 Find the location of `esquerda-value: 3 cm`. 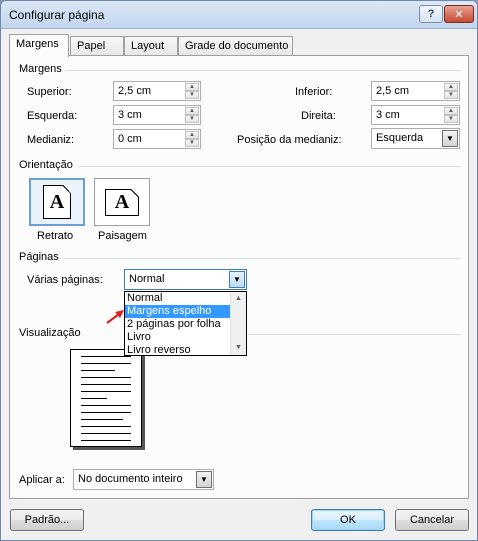

esquerda-value: 3 cm is located at coordinates (130, 115).